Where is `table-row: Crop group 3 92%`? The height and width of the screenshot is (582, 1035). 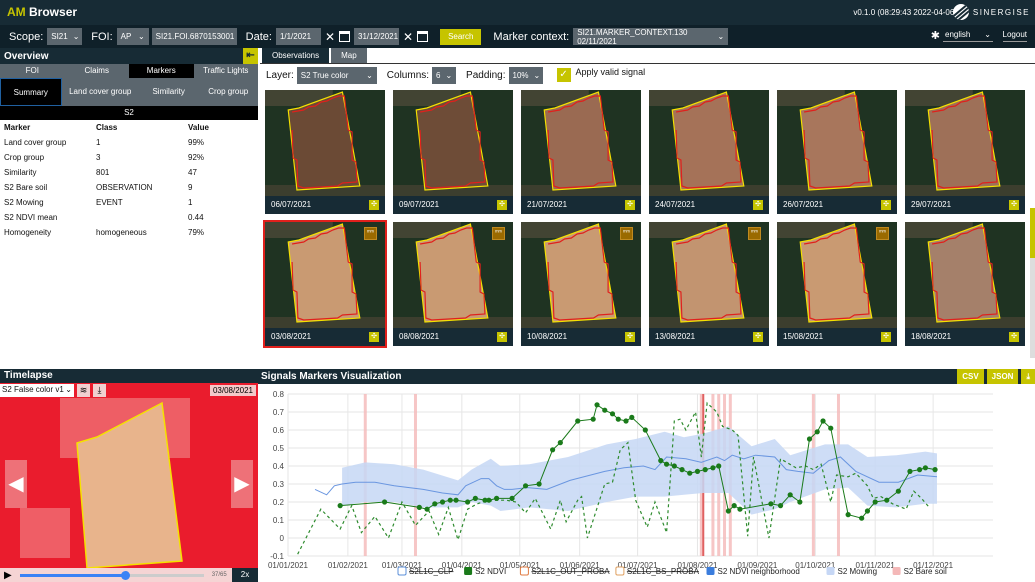 table-row: Crop group 3 92% is located at coordinates (129, 157).